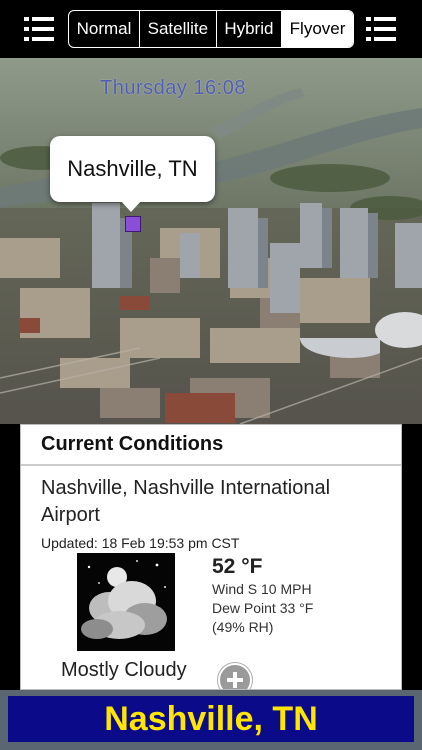  I want to click on right-menu-button, so click(381, 29).